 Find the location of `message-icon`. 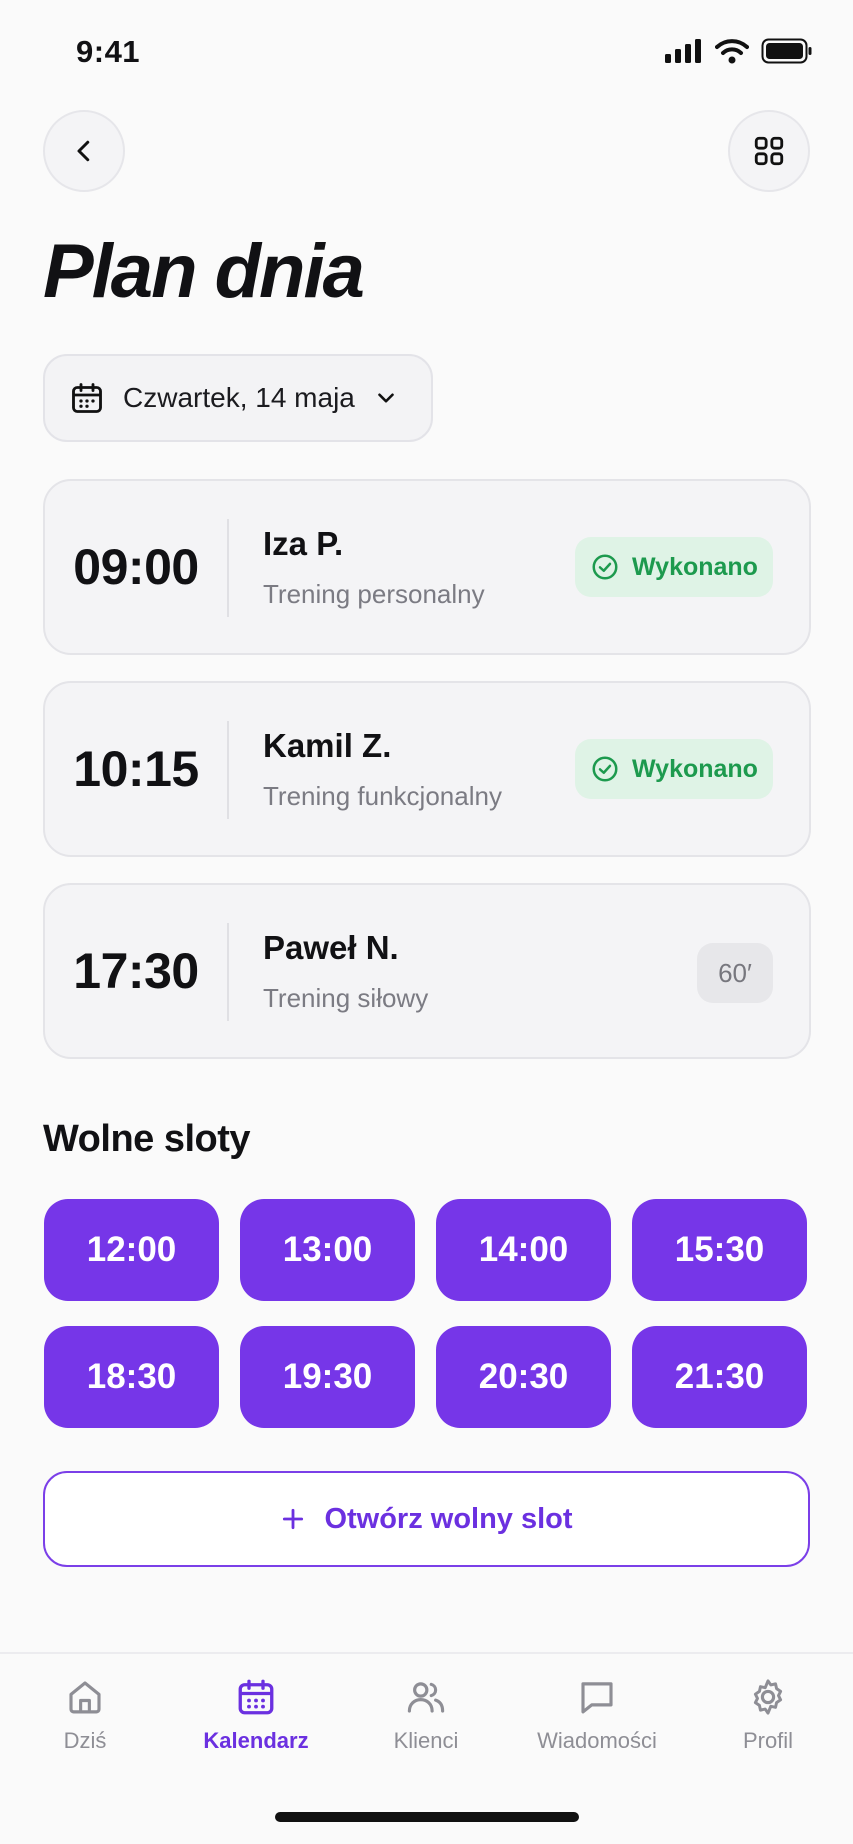

message-icon is located at coordinates (597, 1698).